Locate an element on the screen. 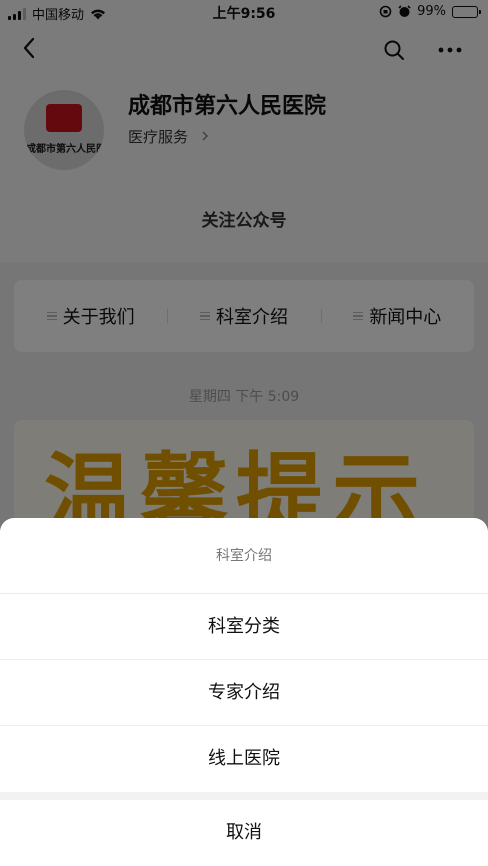 This screenshot has height=866, width=488. option-department-categories: 科室分类 is located at coordinates (244, 627).